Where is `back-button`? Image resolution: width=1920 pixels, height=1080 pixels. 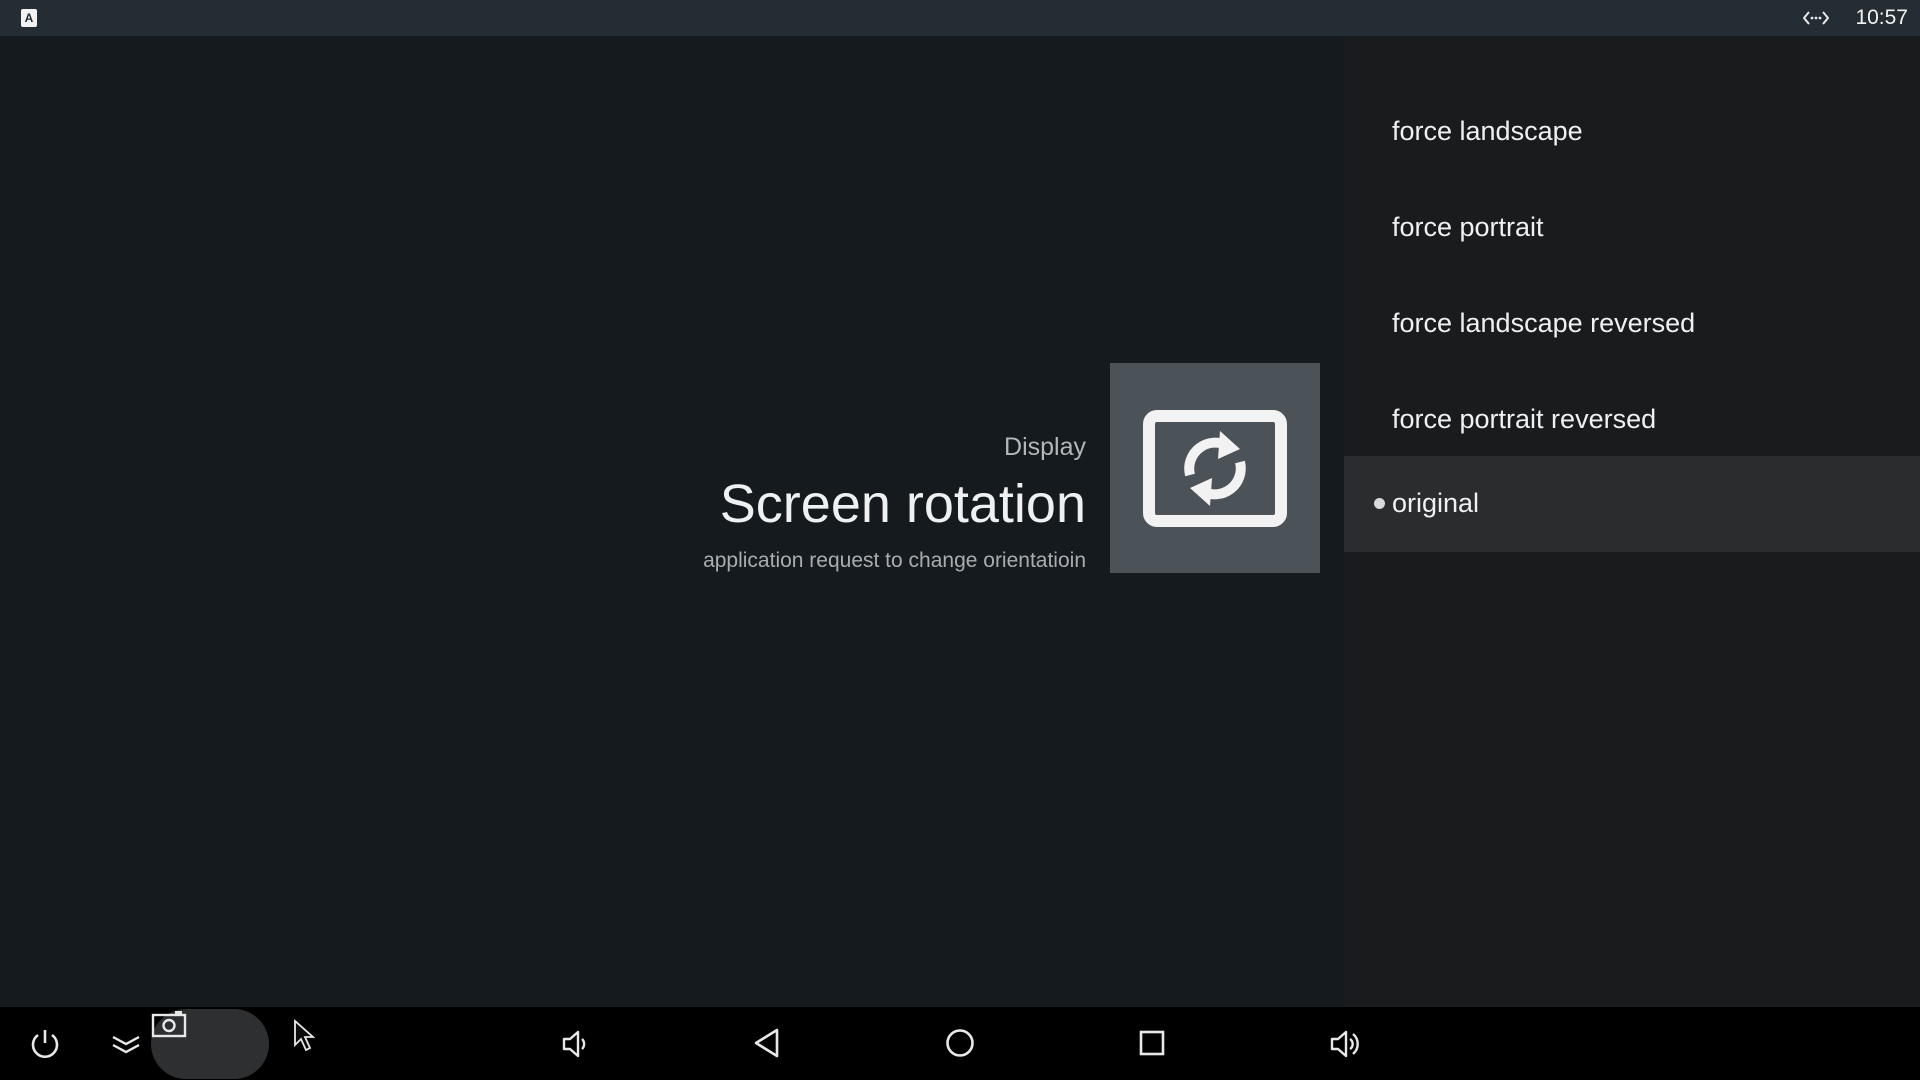 back-button is located at coordinates (768, 1043).